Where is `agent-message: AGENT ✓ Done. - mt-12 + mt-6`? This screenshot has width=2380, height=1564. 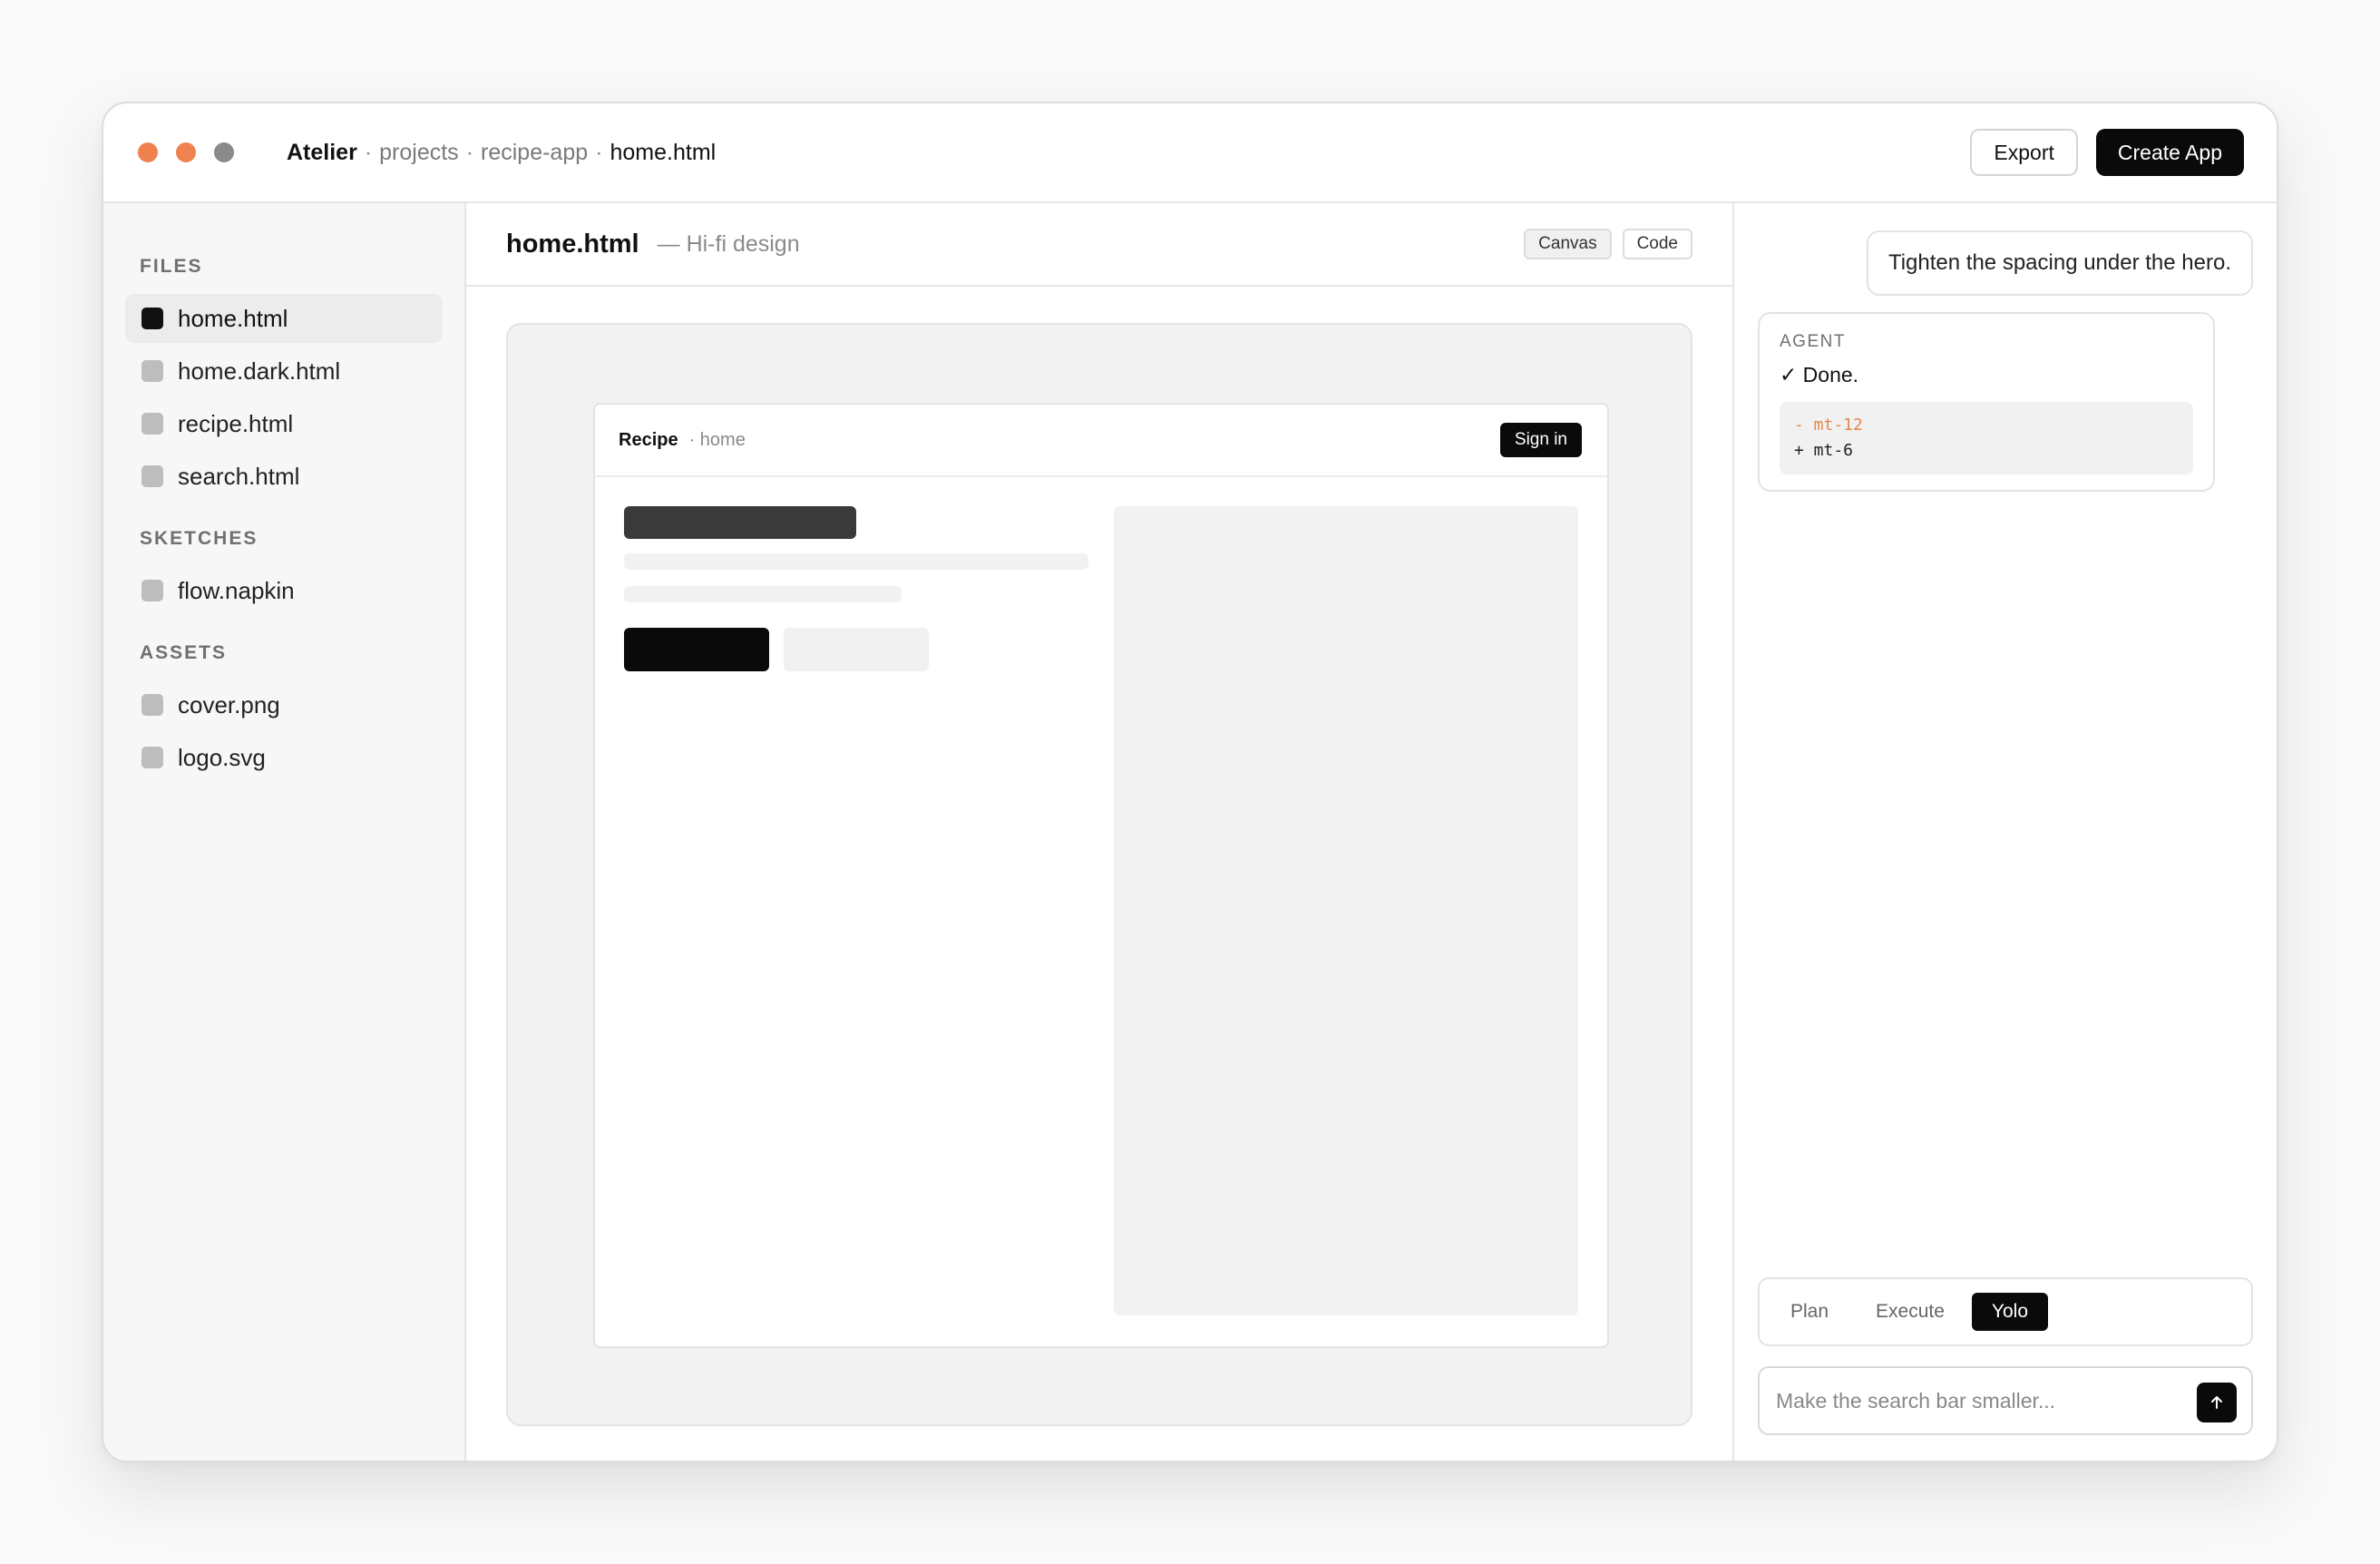
agent-message: AGENT ✓ Done. - mt-12 + mt-6 is located at coordinates (1987, 402).